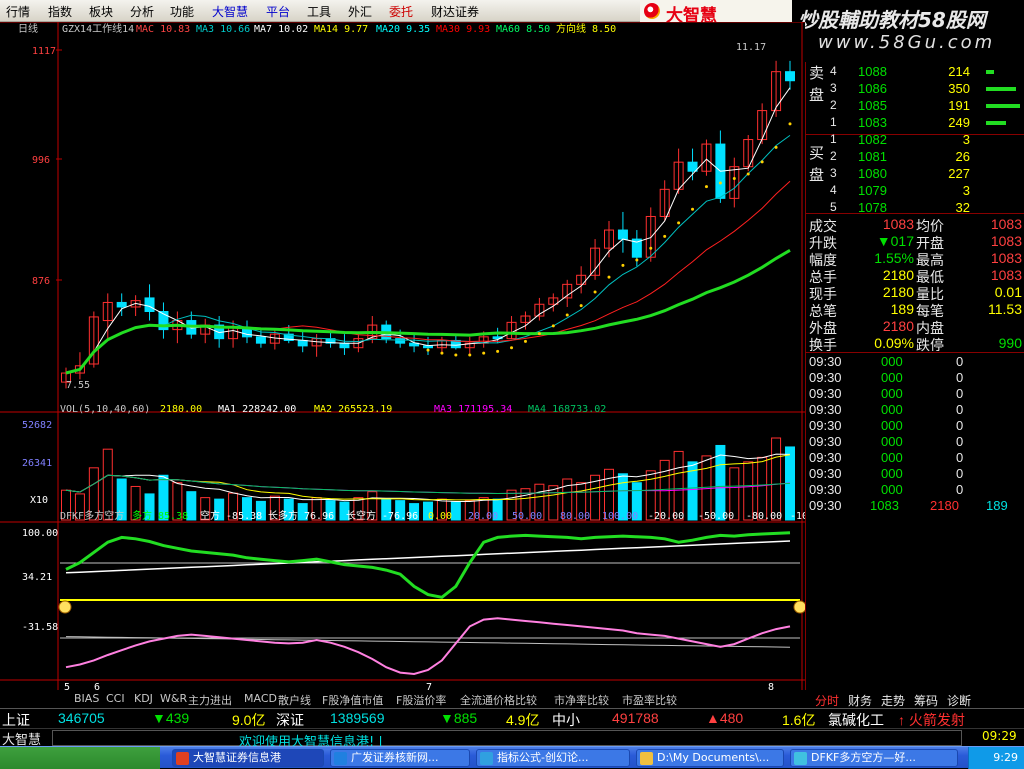 This screenshot has width=1024, height=769. I want to click on menu-item-8: 外汇, so click(360, 11).